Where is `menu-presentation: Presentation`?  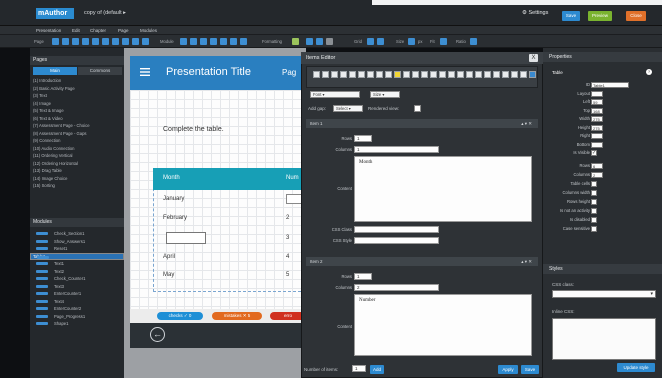 menu-presentation: Presentation is located at coordinates (48, 30).